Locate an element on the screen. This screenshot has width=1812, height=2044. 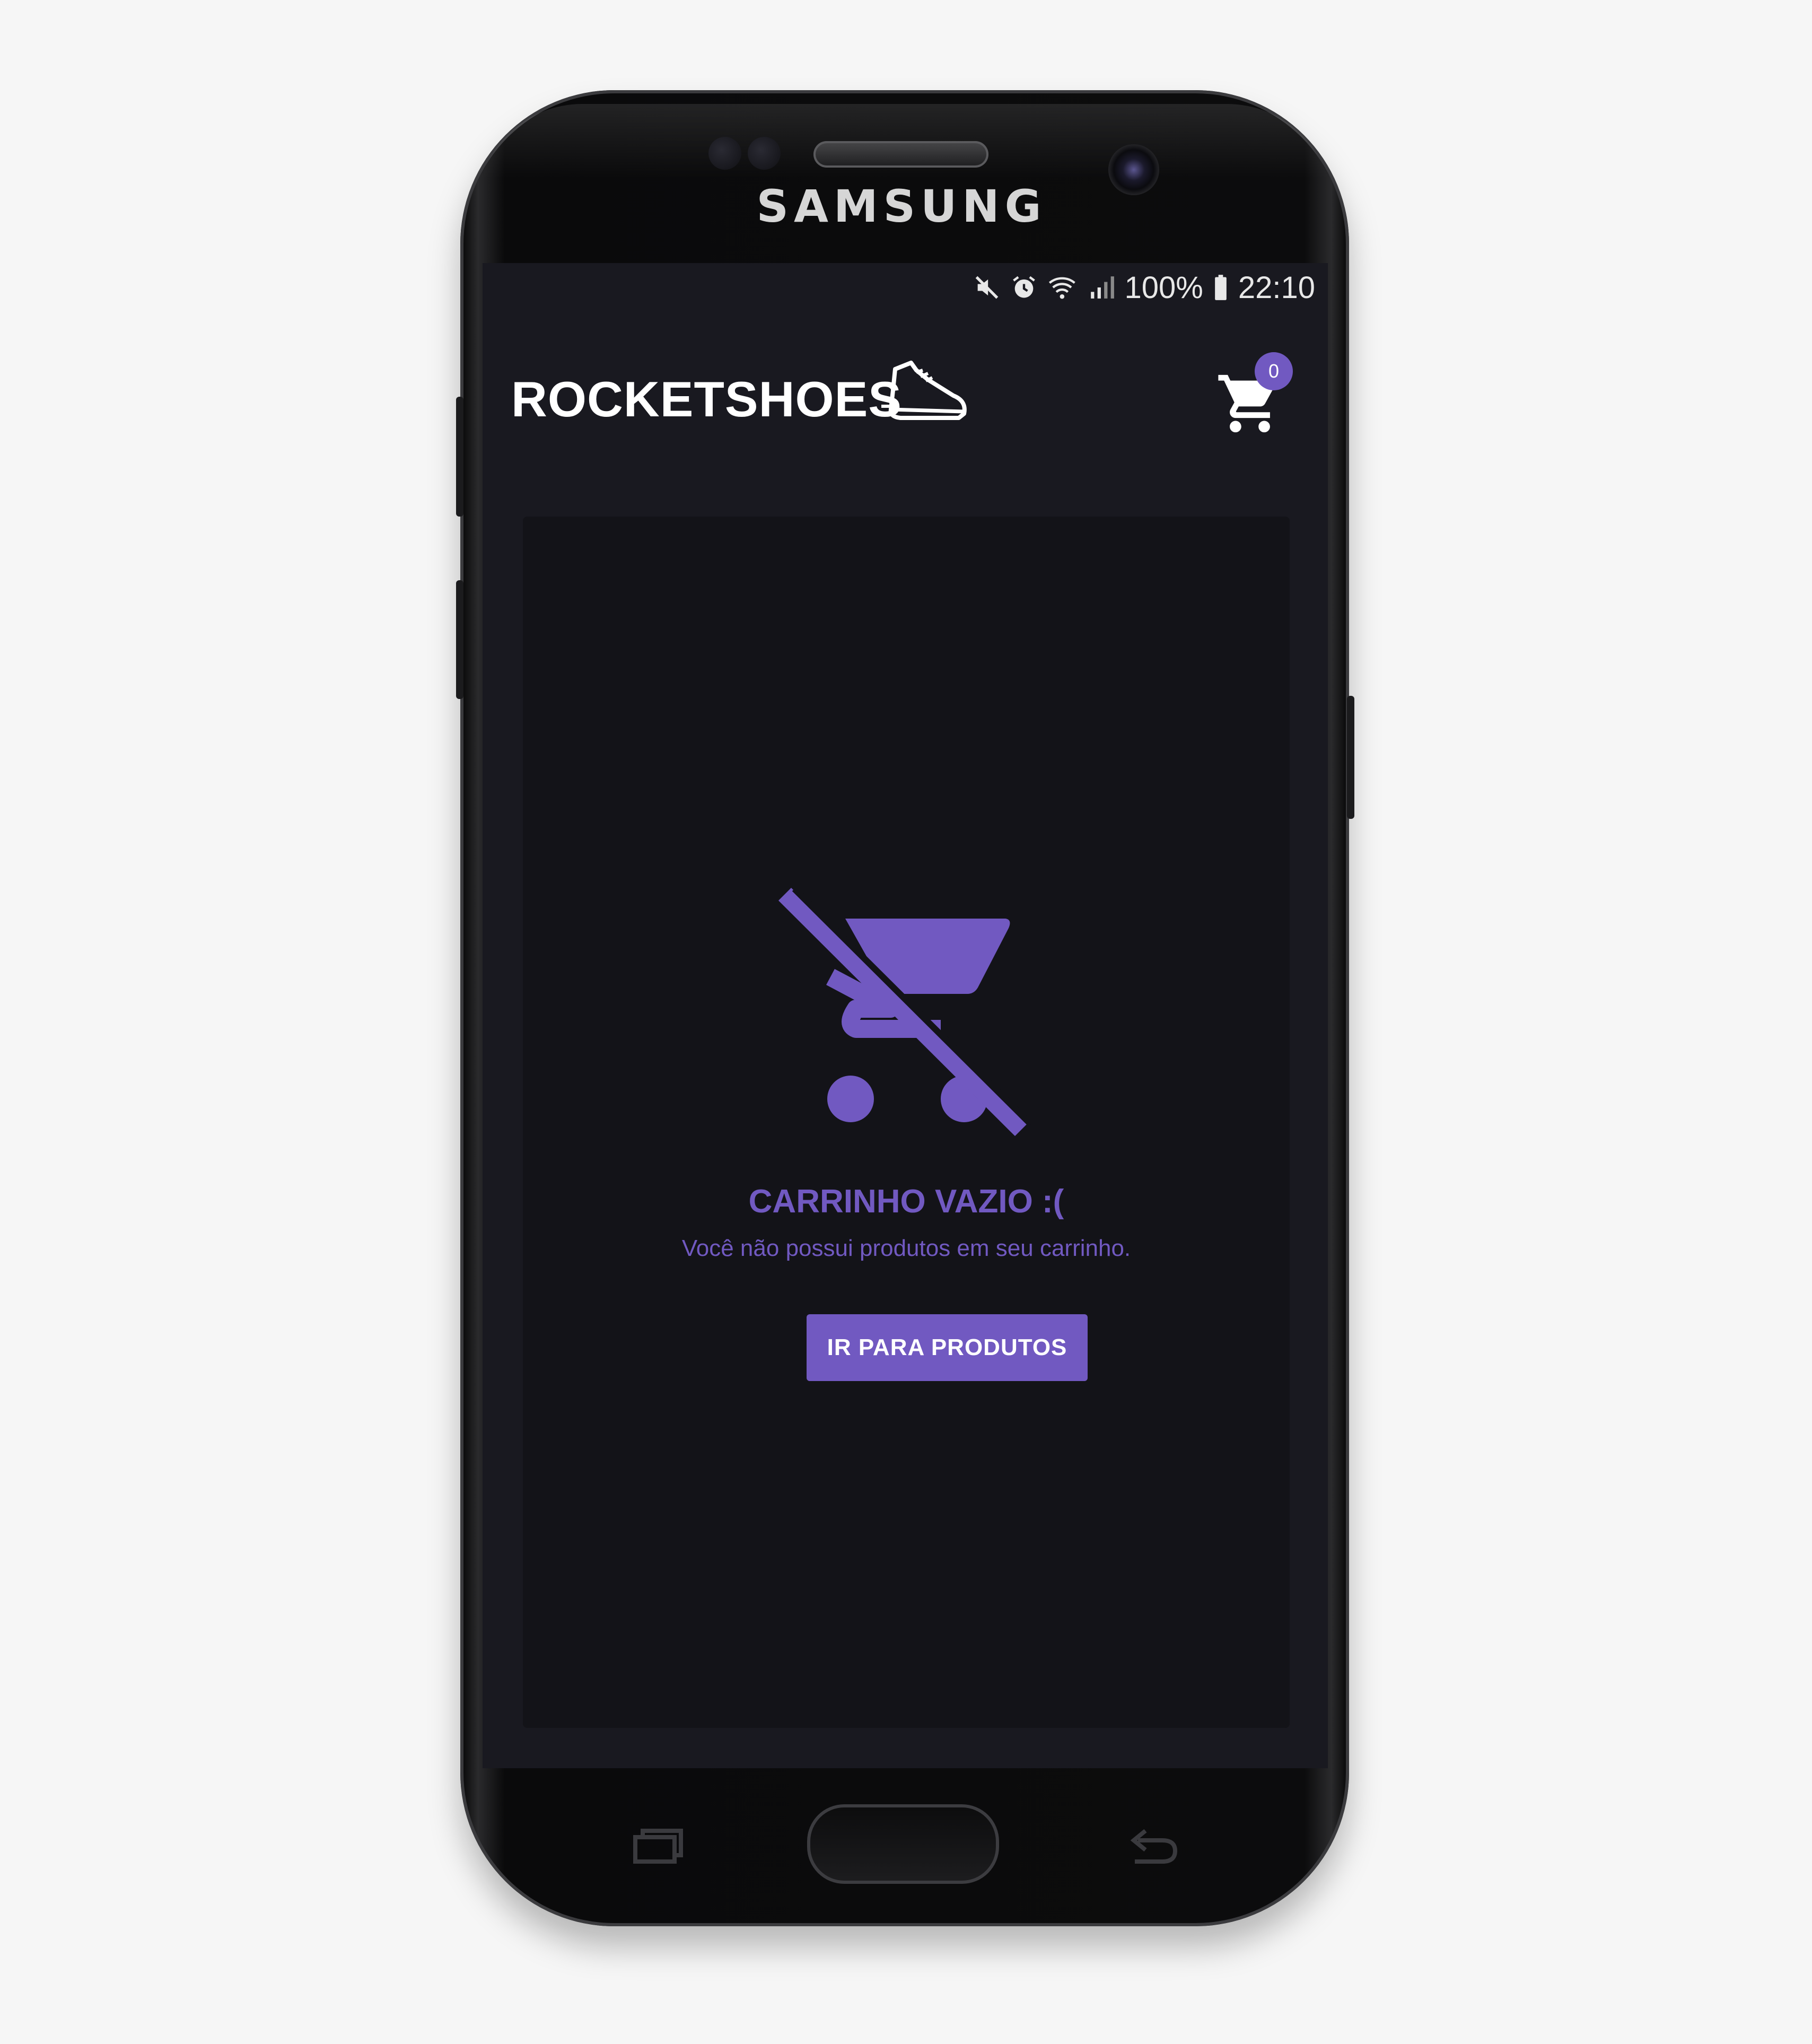
empty-cart-title: CARRINHO VAZIO :( is located at coordinates (906, 1201).